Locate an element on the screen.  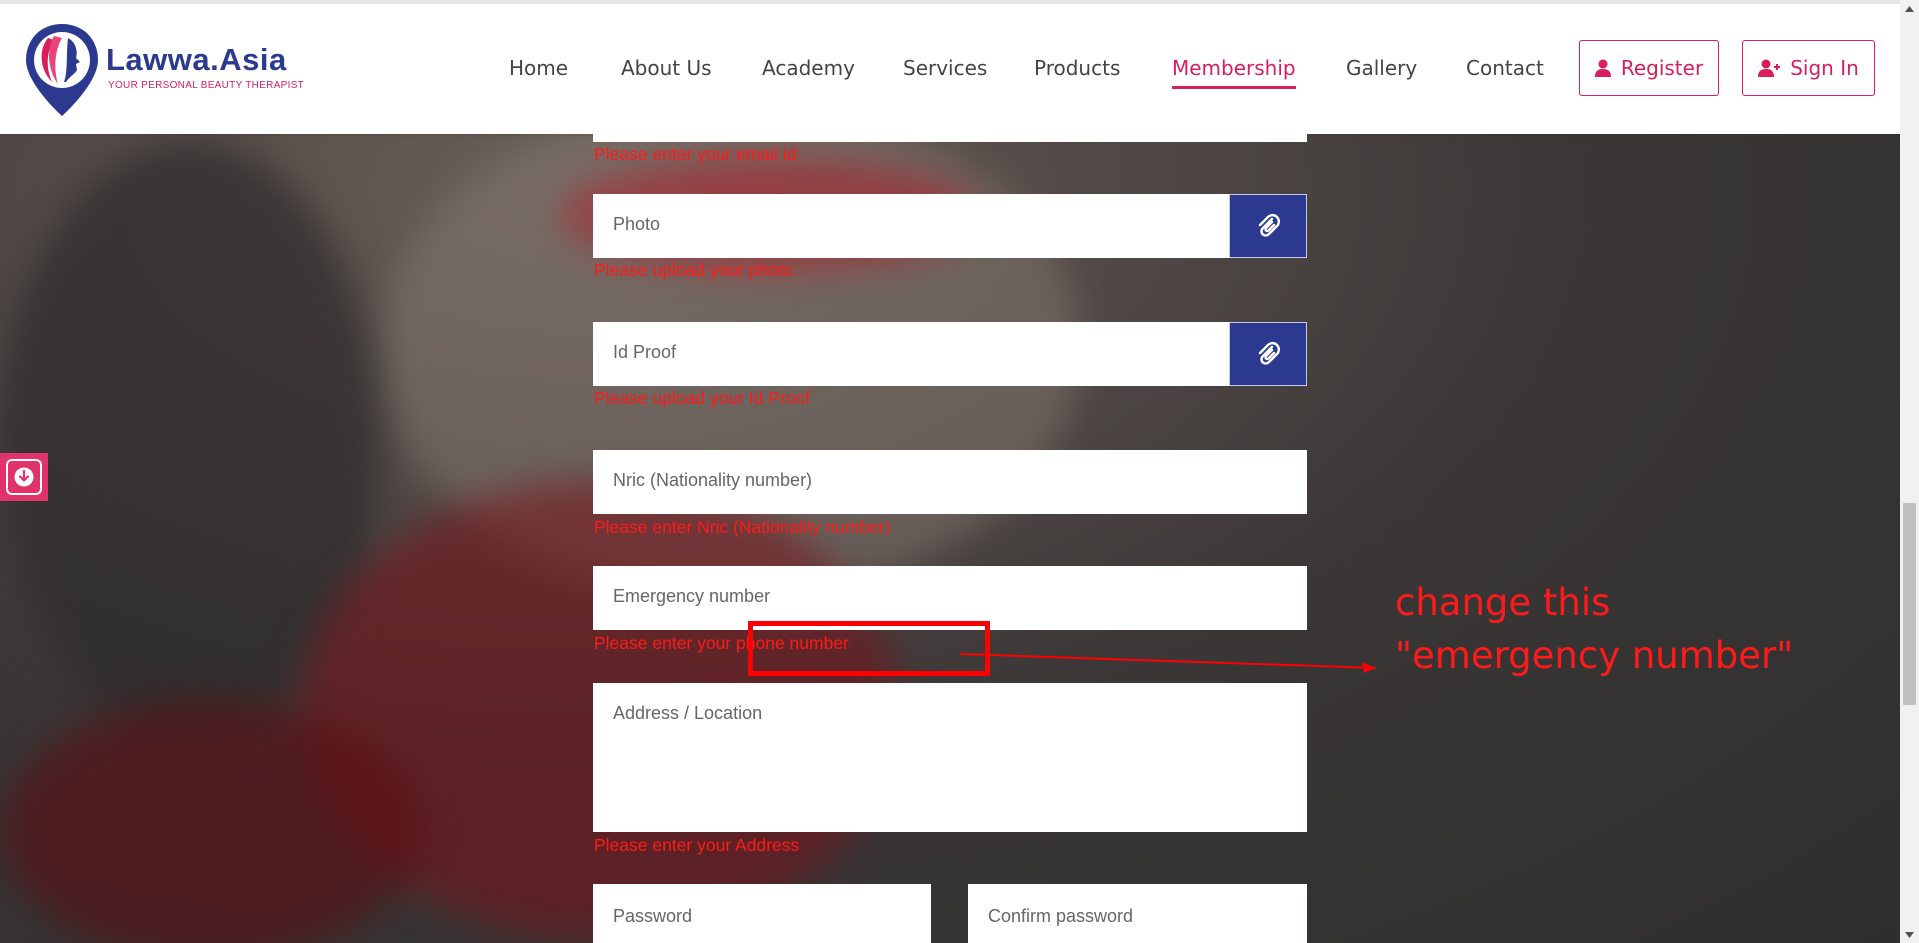
confirm-password-placeholder: Confirm password is located at coordinates (1061, 916).